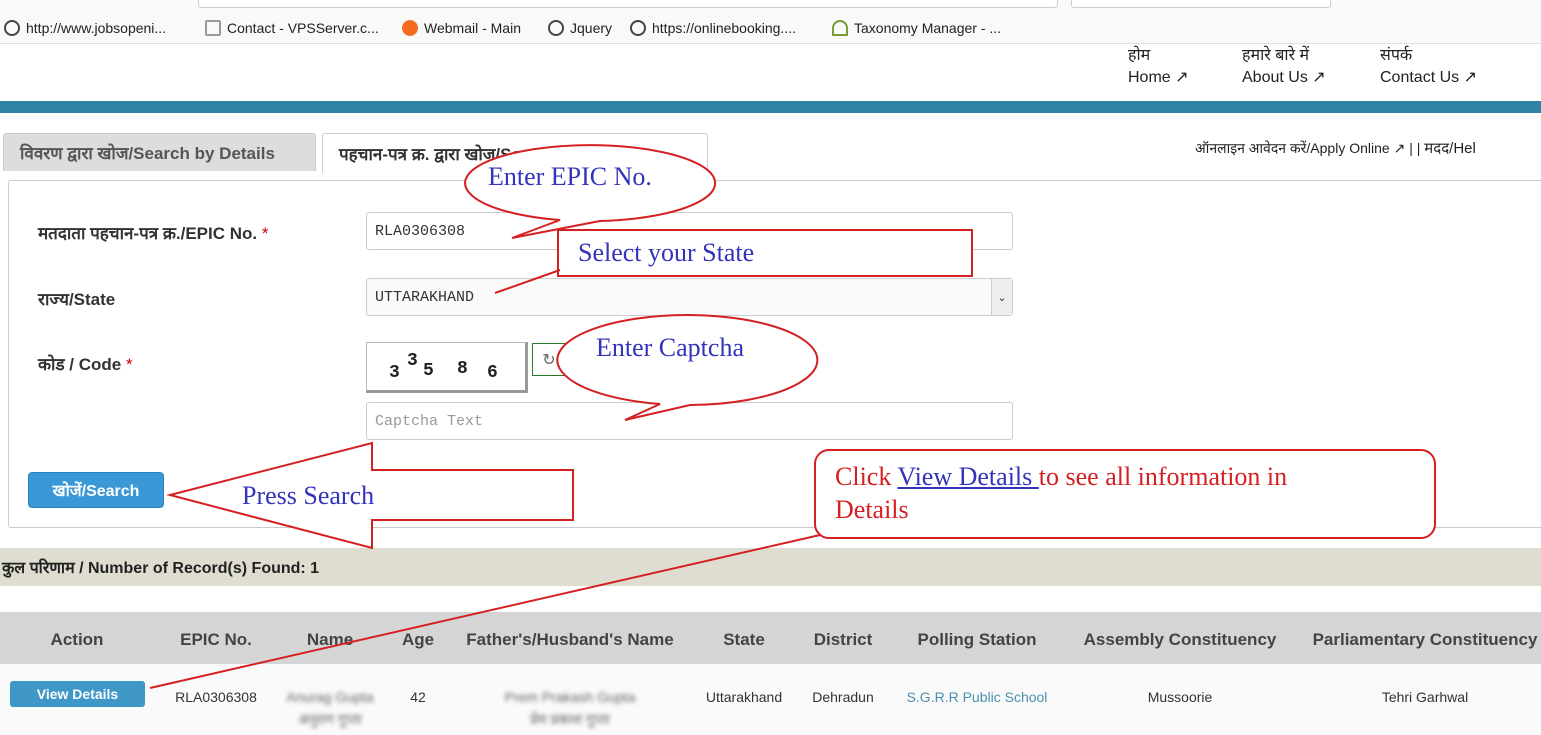 Image resolution: width=1541 pixels, height=735 pixels. I want to click on state-annotation: Select your State, so click(666, 252).